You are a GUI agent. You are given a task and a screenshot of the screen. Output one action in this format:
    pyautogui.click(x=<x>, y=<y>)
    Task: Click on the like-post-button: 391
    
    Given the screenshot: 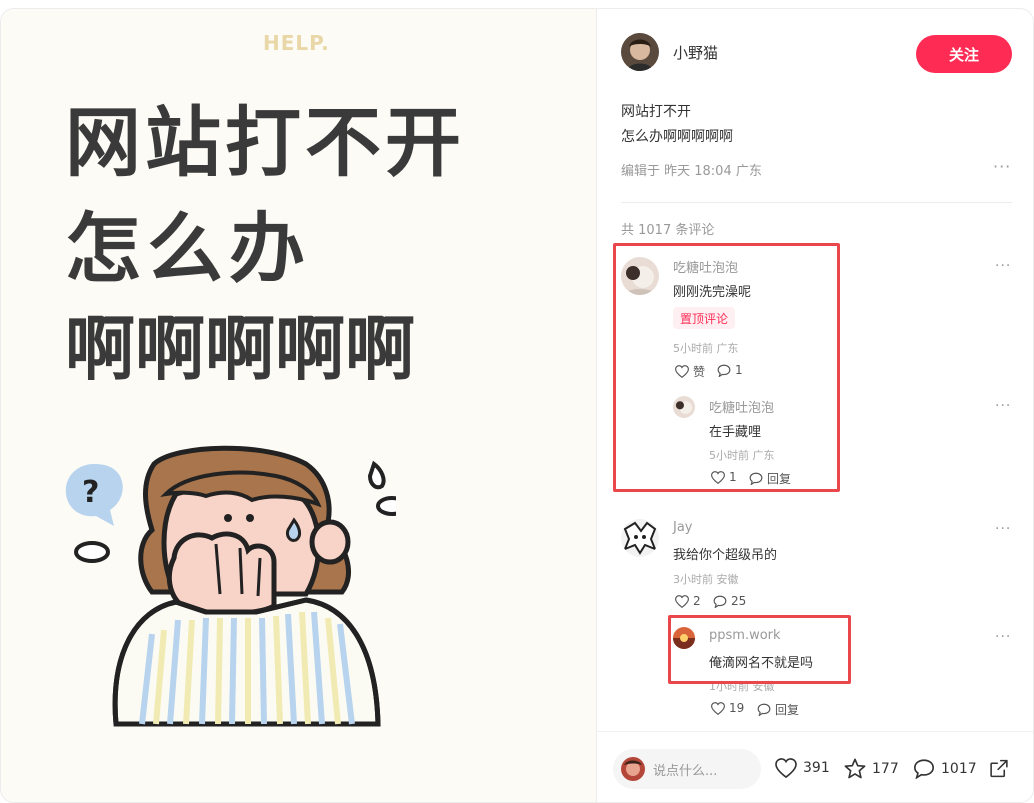 What is the action you would take?
    pyautogui.click(x=802, y=768)
    